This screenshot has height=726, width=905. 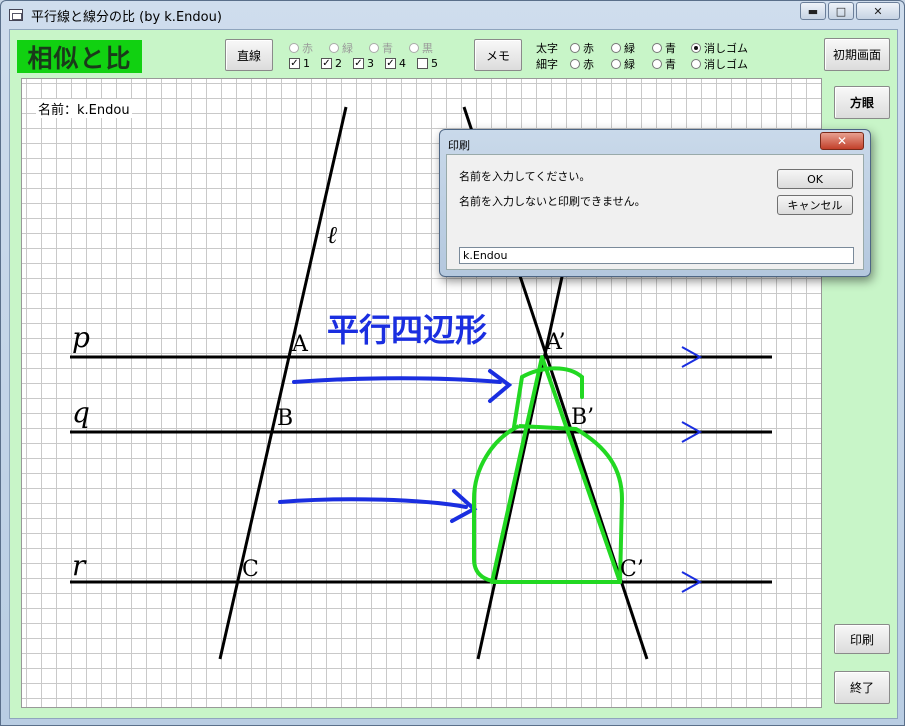 What do you see at coordinates (338, 63) in the screenshot?
I see `line-check-2-label: 2` at bounding box center [338, 63].